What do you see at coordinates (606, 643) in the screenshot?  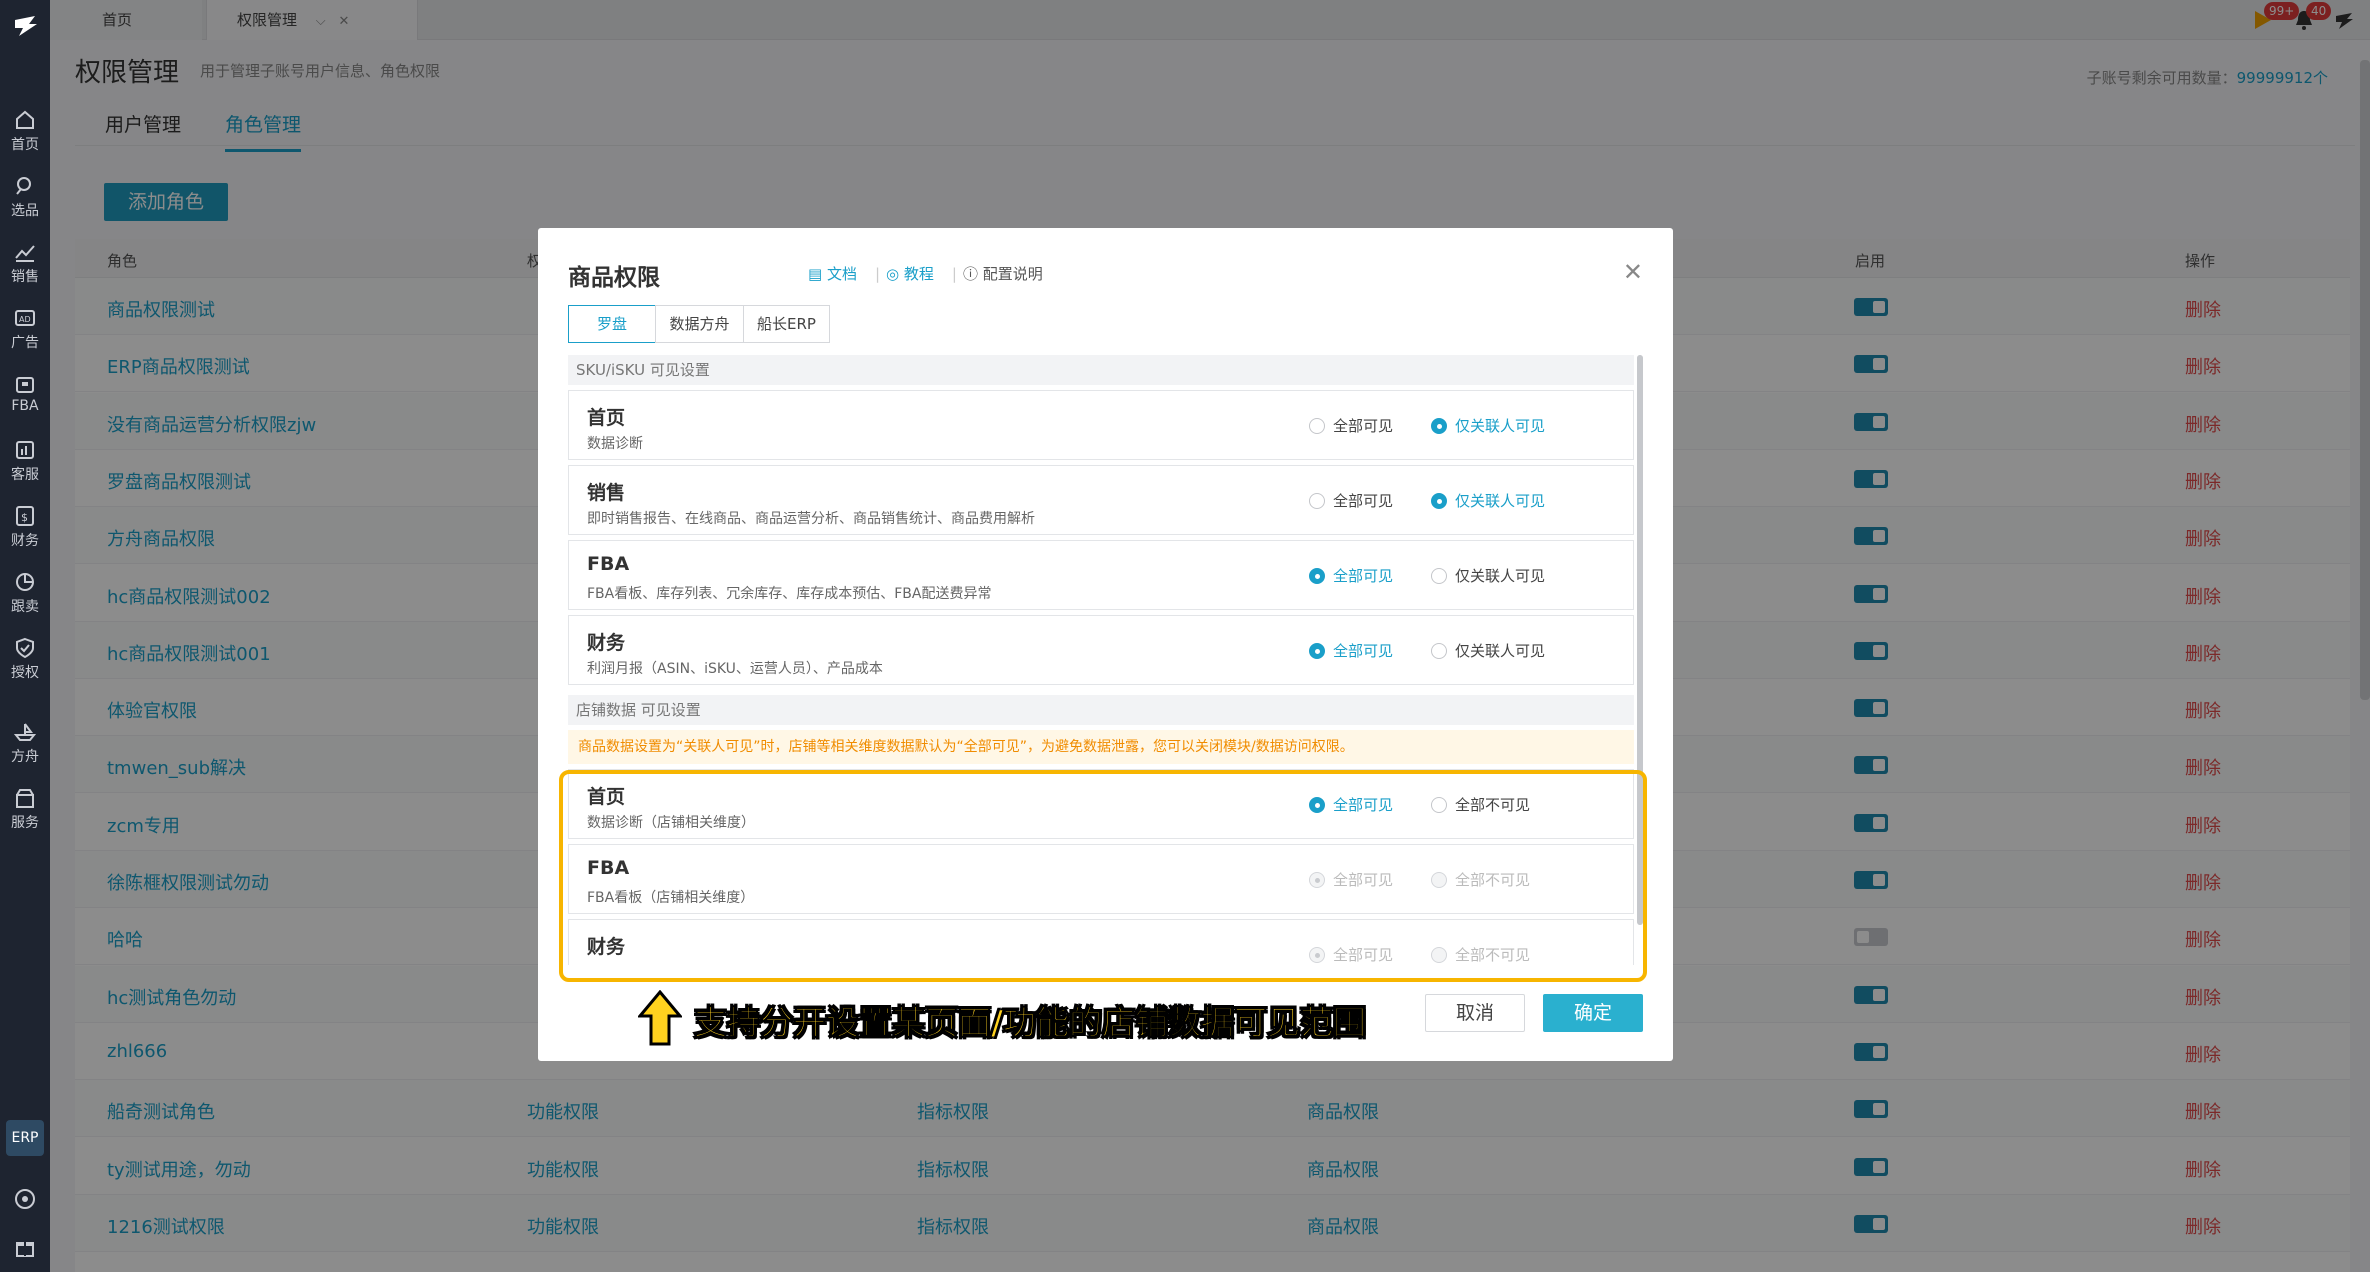 I see `permission-title: 财务` at bounding box center [606, 643].